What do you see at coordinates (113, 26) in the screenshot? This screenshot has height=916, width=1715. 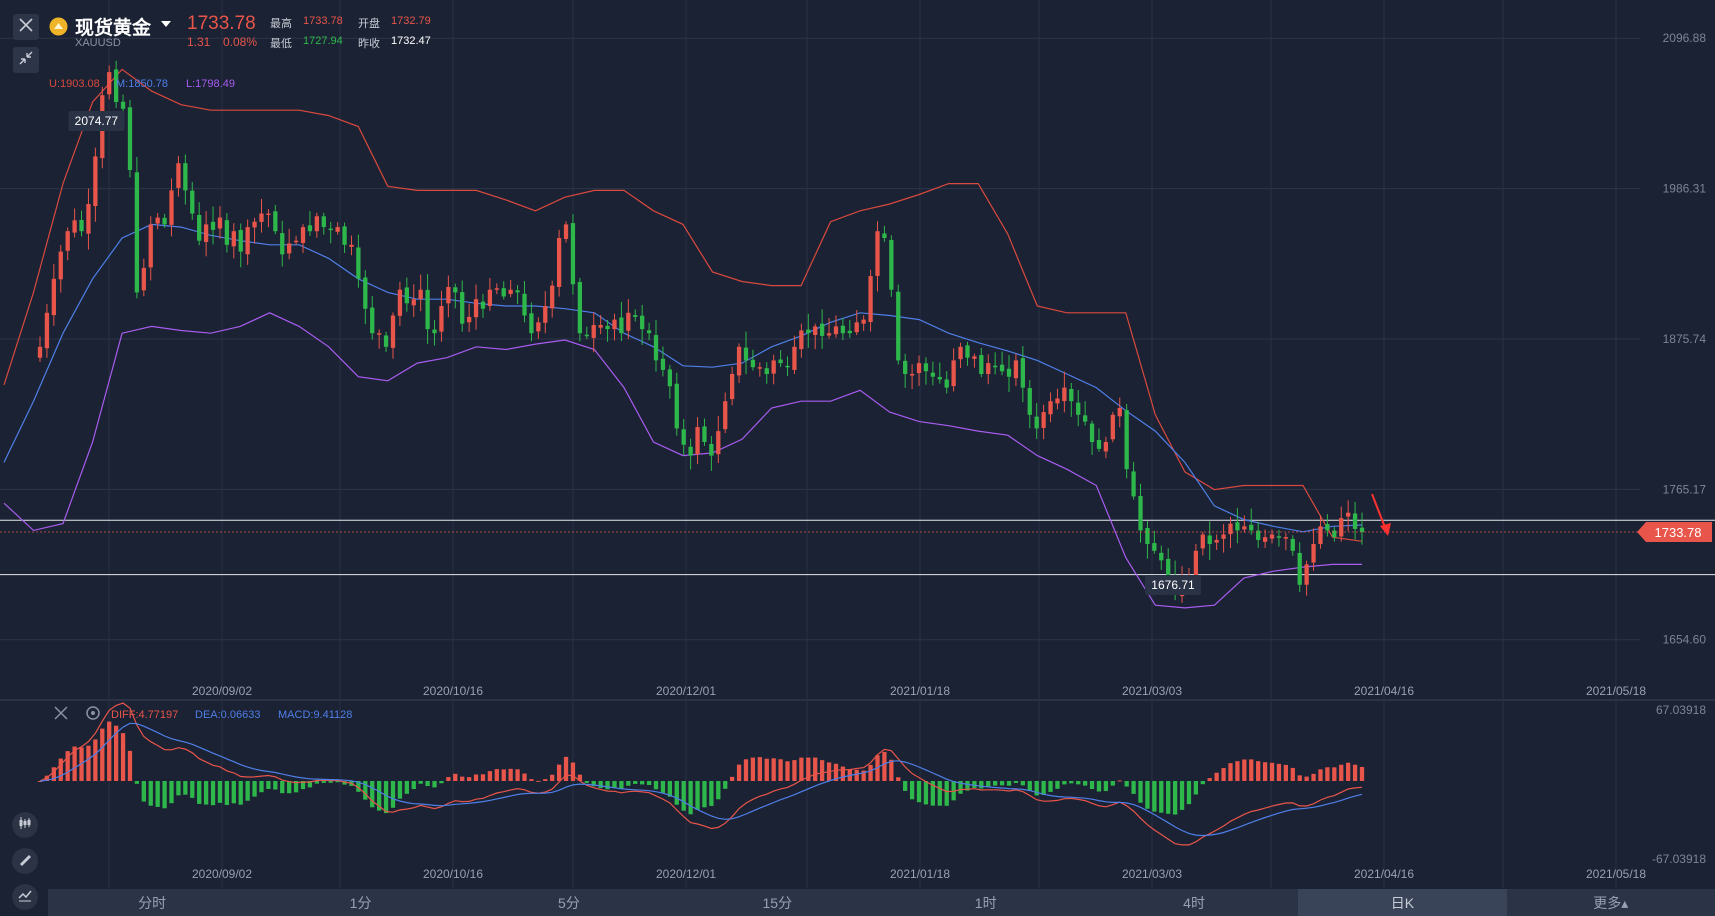 I see `symbol-name: 现货黄金` at bounding box center [113, 26].